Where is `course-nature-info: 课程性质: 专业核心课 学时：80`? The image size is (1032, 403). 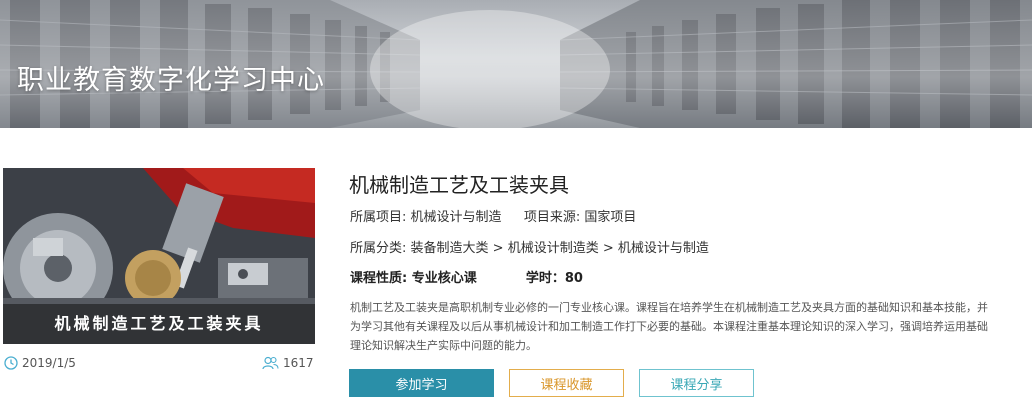 course-nature-info: 课程性质: 专业核心课 学时：80 is located at coordinates (466, 276).